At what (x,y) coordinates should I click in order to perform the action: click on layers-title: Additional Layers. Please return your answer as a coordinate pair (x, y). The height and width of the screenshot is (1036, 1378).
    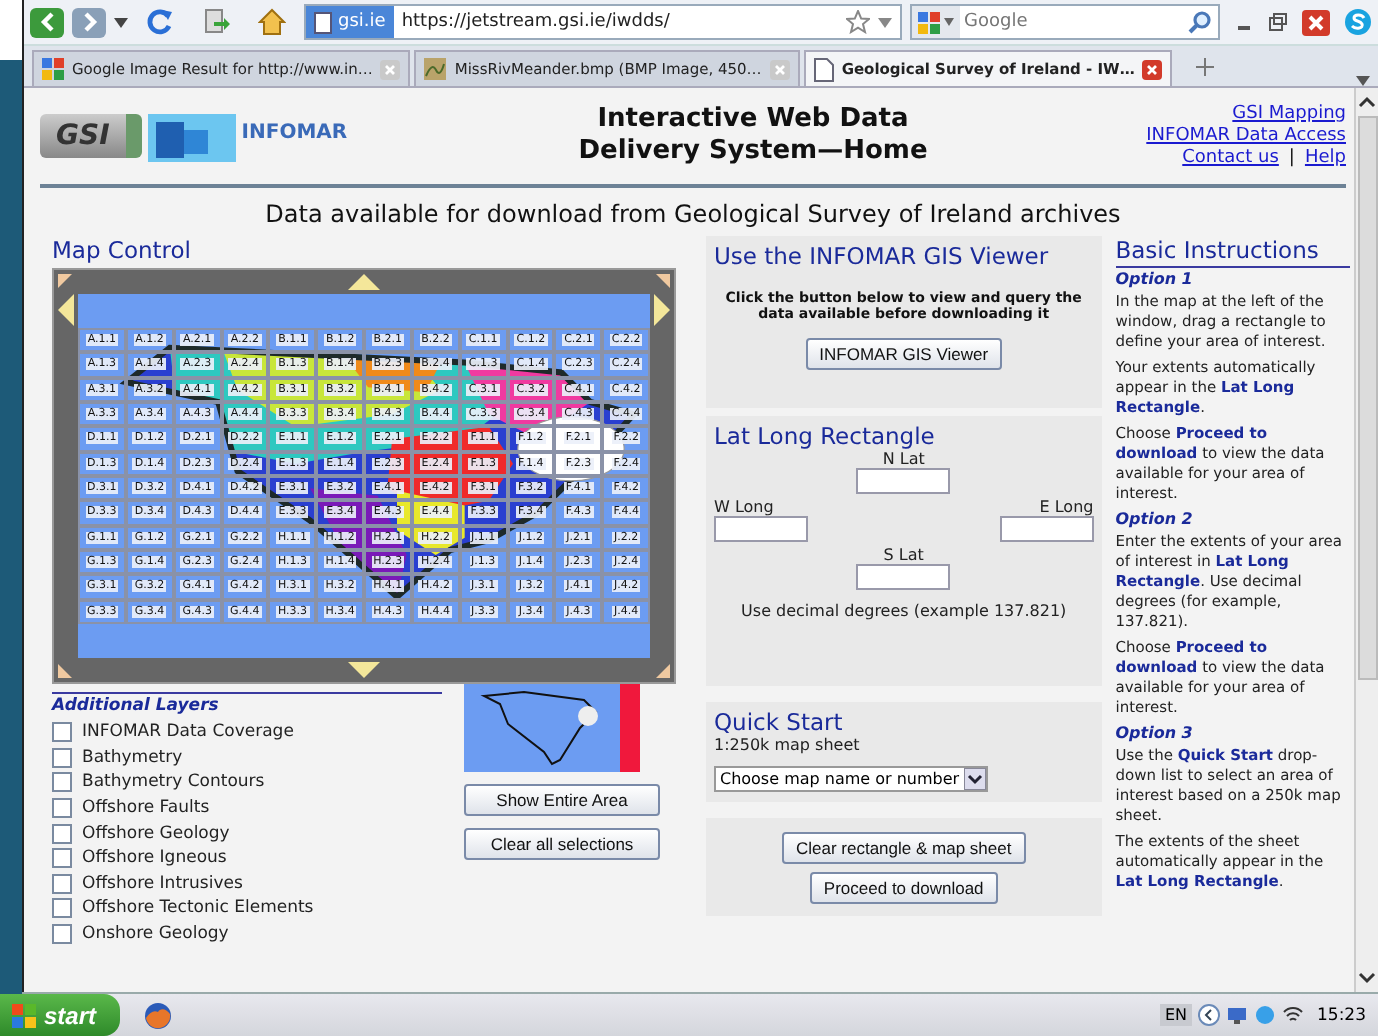
    Looking at the image, I should click on (136, 706).